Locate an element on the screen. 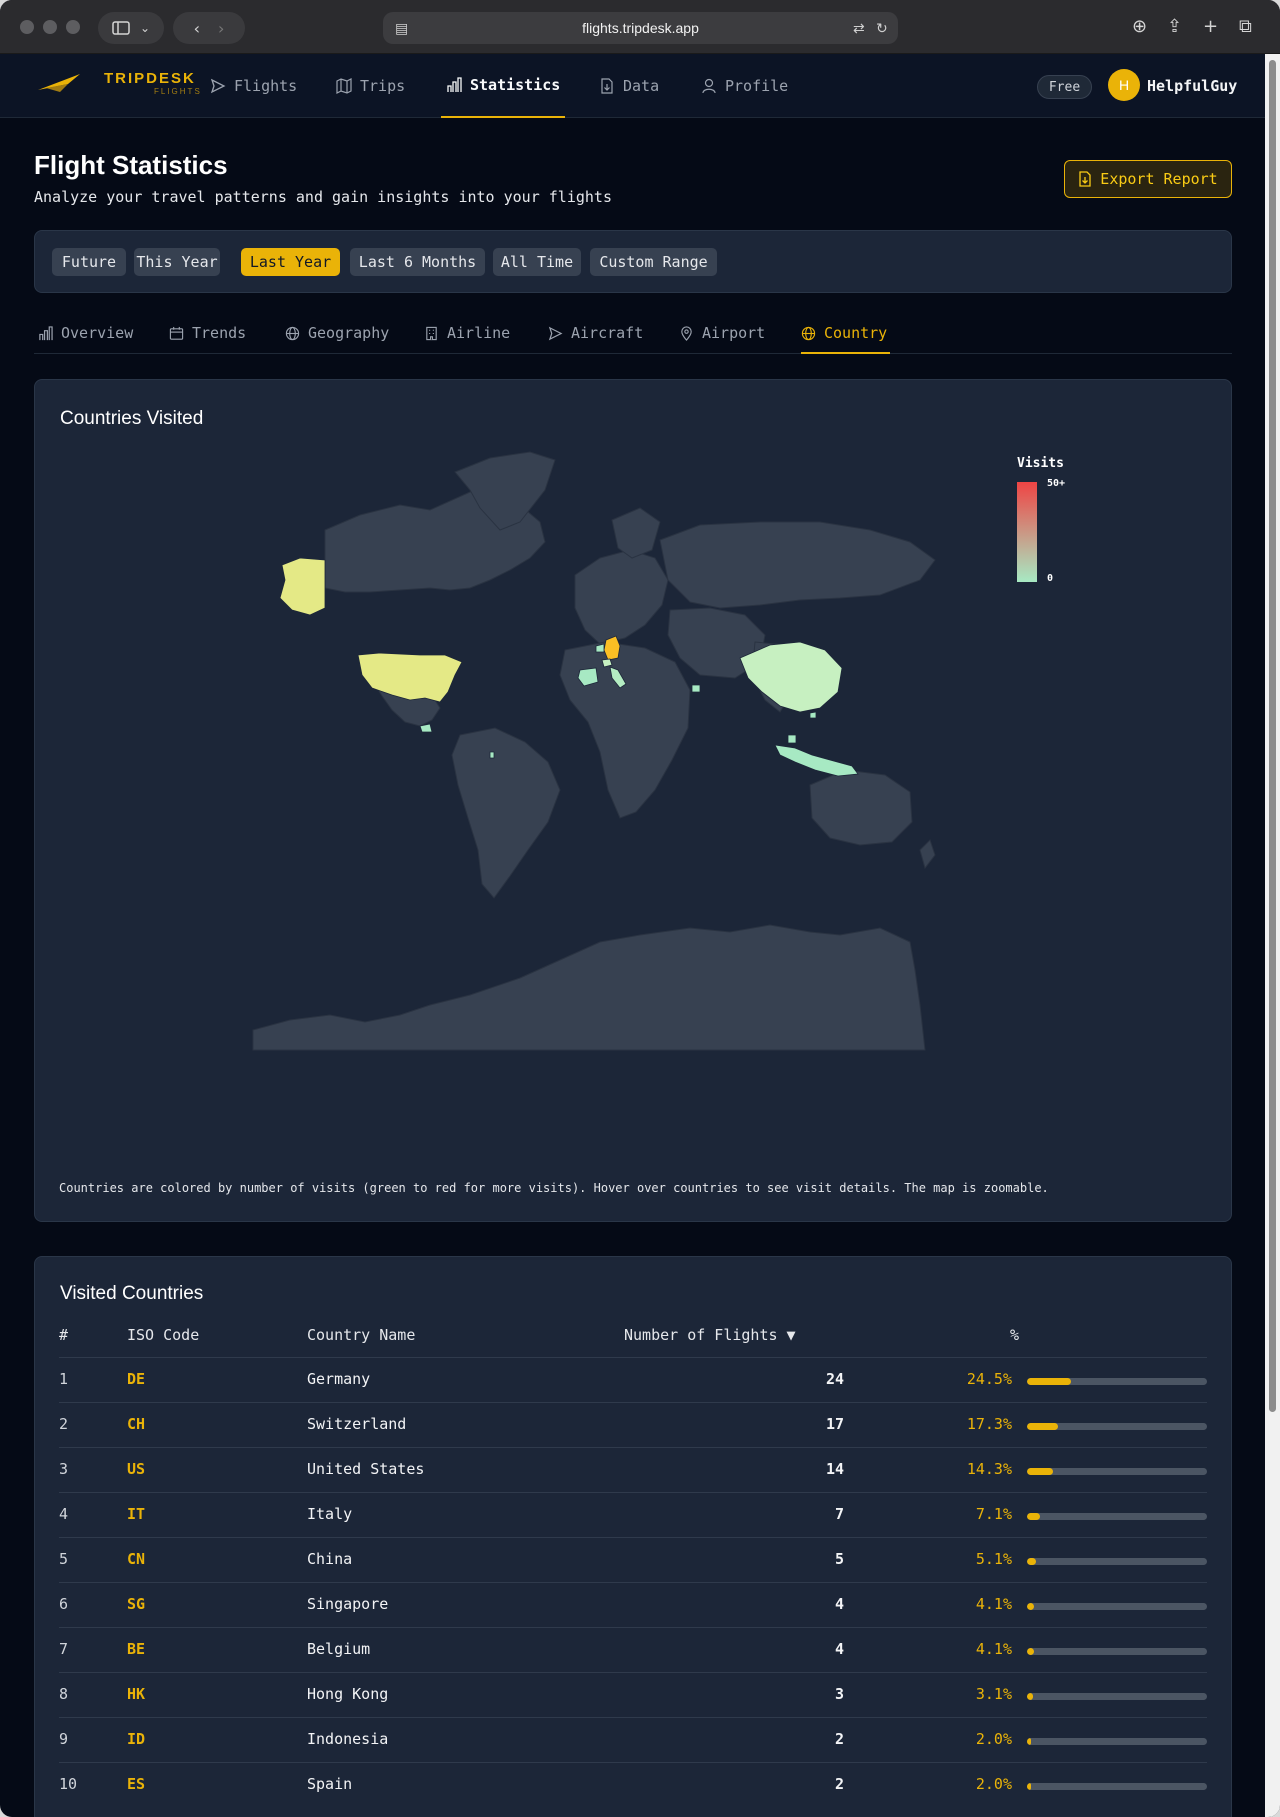 The image size is (1280, 1817). map-country-uae is located at coordinates (696, 688).